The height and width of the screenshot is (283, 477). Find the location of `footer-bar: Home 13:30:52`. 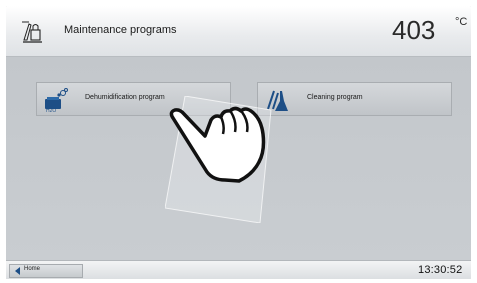

footer-bar: Home 13:30:52 is located at coordinates (238, 269).